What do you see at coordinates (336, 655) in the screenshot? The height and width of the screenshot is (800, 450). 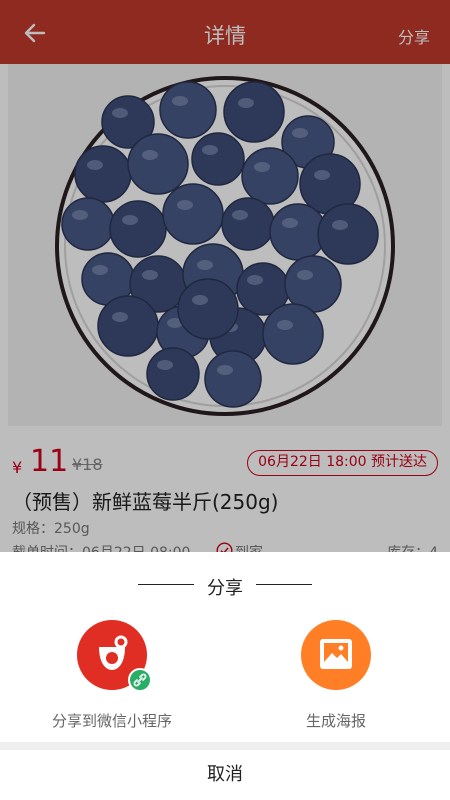 I see `poster-image-icon` at bounding box center [336, 655].